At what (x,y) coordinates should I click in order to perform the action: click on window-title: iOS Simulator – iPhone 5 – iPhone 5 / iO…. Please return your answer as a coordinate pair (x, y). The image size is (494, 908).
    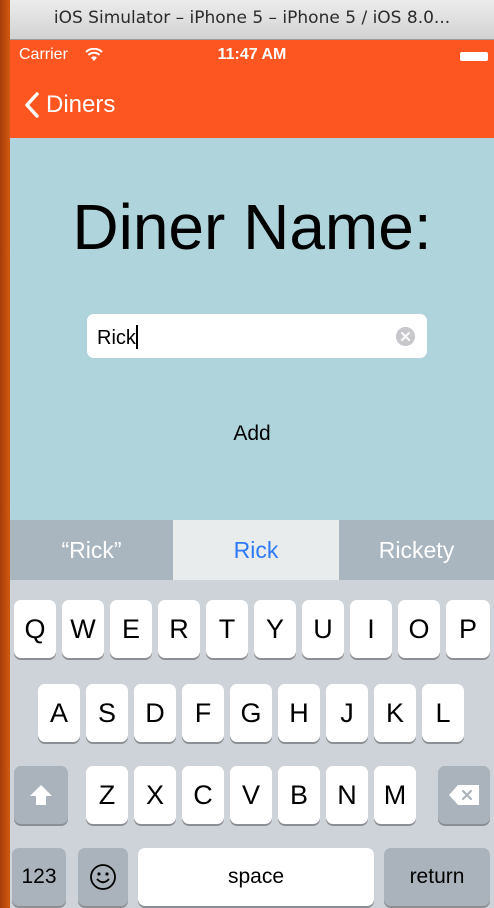
    Looking at the image, I should click on (252, 18).